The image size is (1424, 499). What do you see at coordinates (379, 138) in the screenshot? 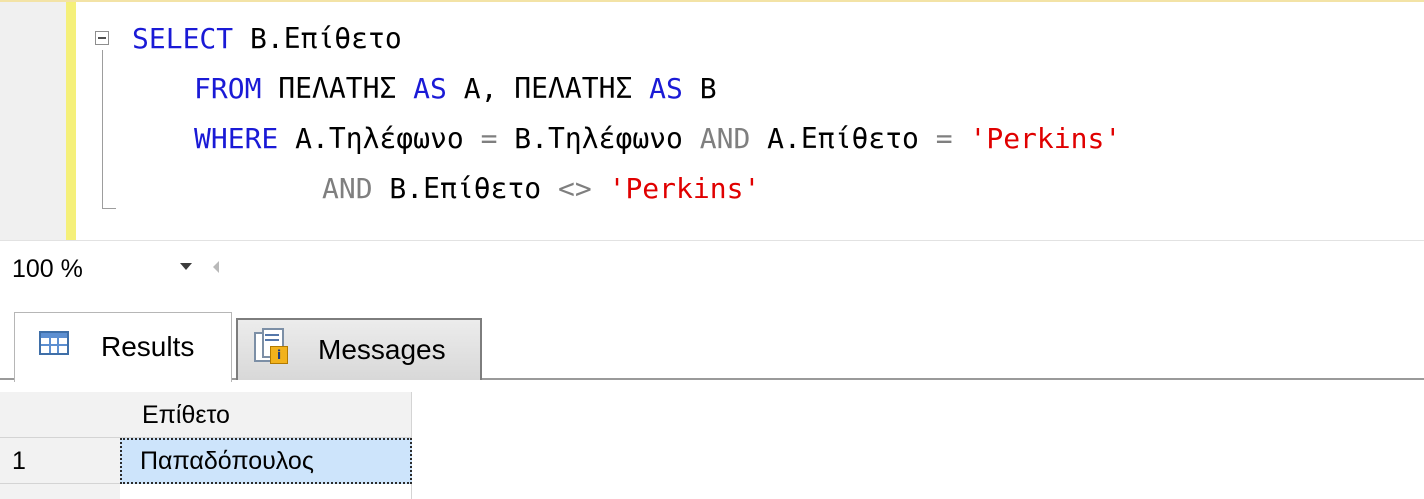
I see `code-token: A.Τηλέφωνο` at bounding box center [379, 138].